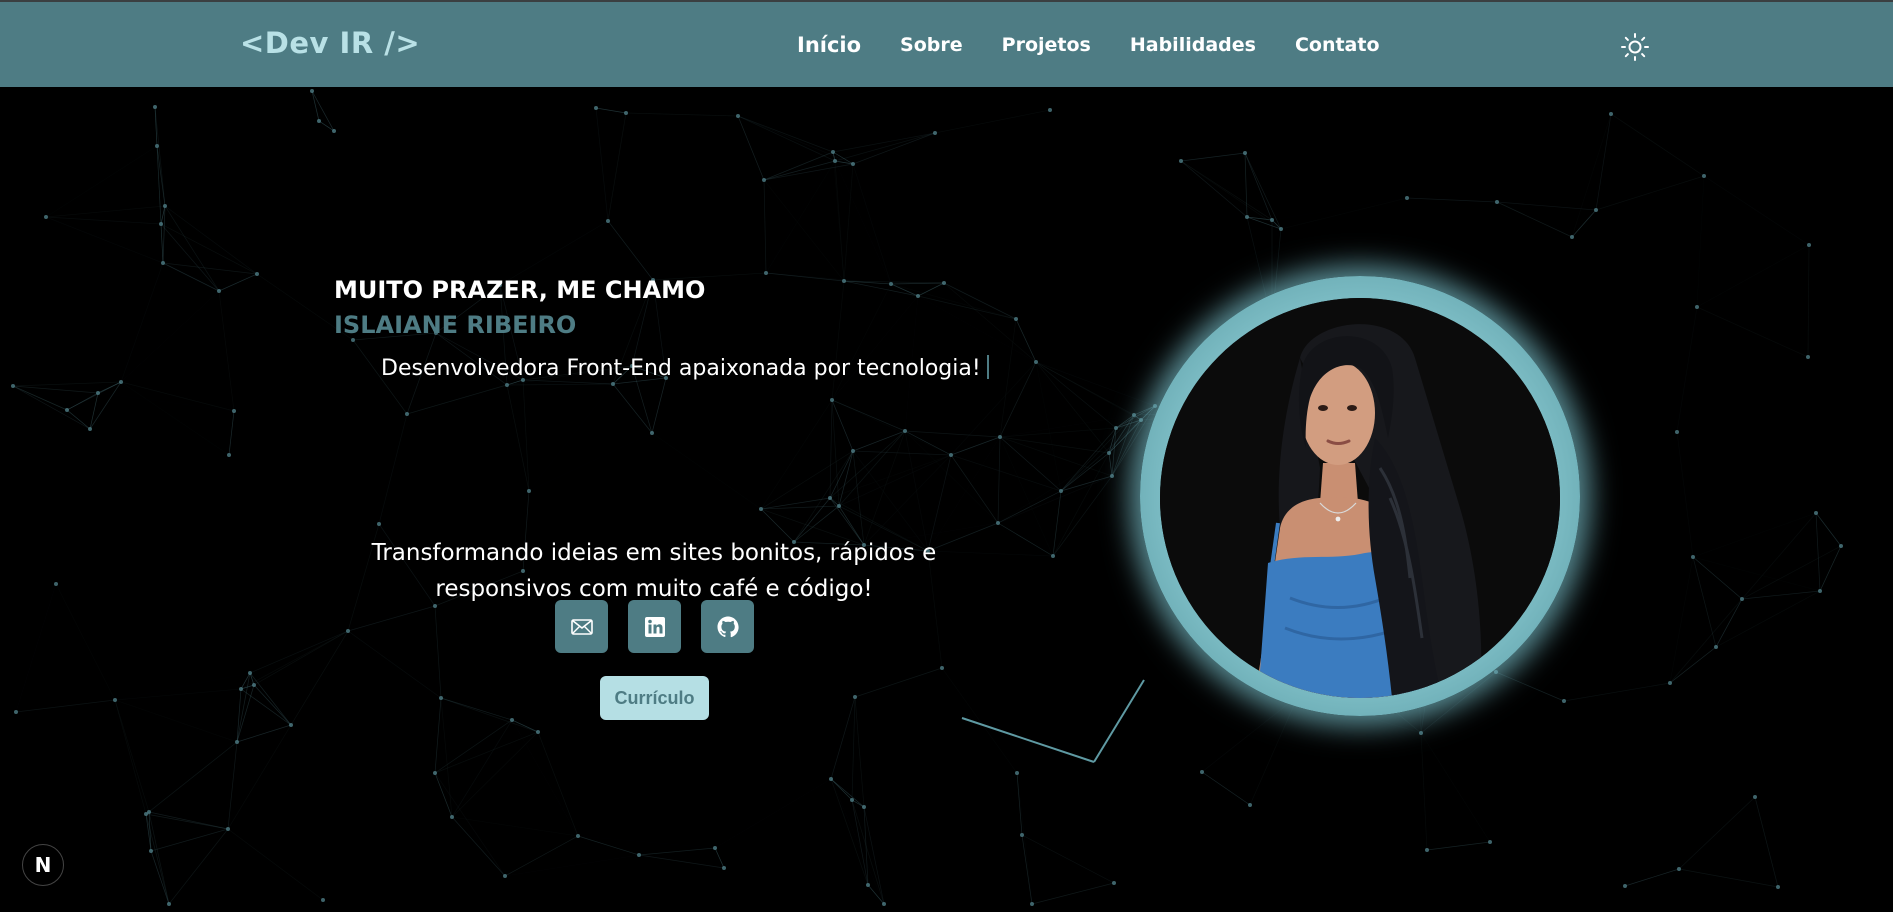 The height and width of the screenshot is (912, 1893). I want to click on linkedin-button, so click(654, 626).